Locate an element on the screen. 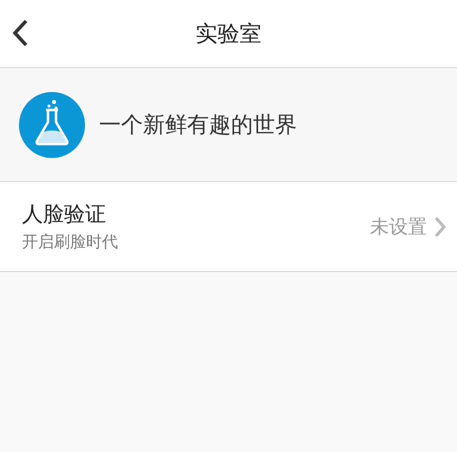 The image size is (457, 452). back-icon is located at coordinates (20, 33).